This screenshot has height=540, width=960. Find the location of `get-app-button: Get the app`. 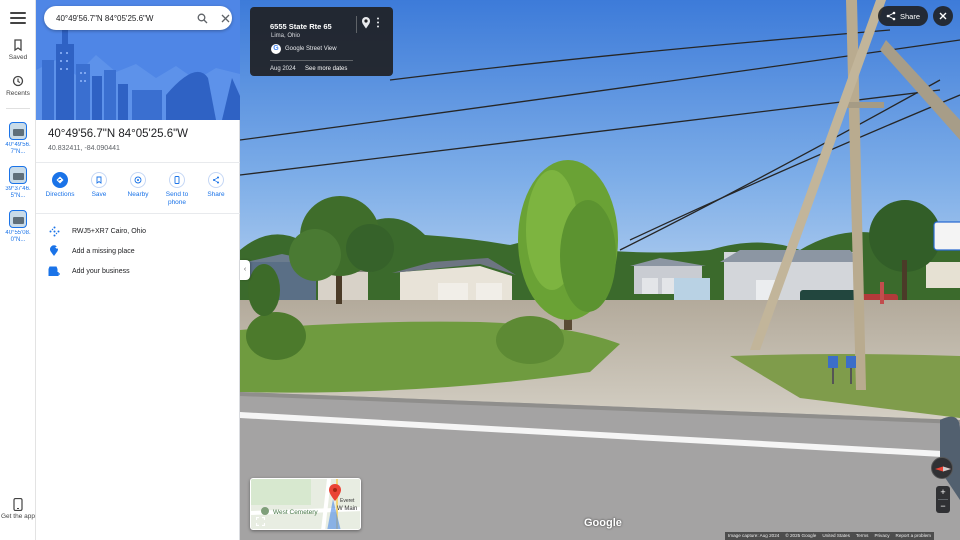

get-app-button: Get the app is located at coordinates (18, 509).